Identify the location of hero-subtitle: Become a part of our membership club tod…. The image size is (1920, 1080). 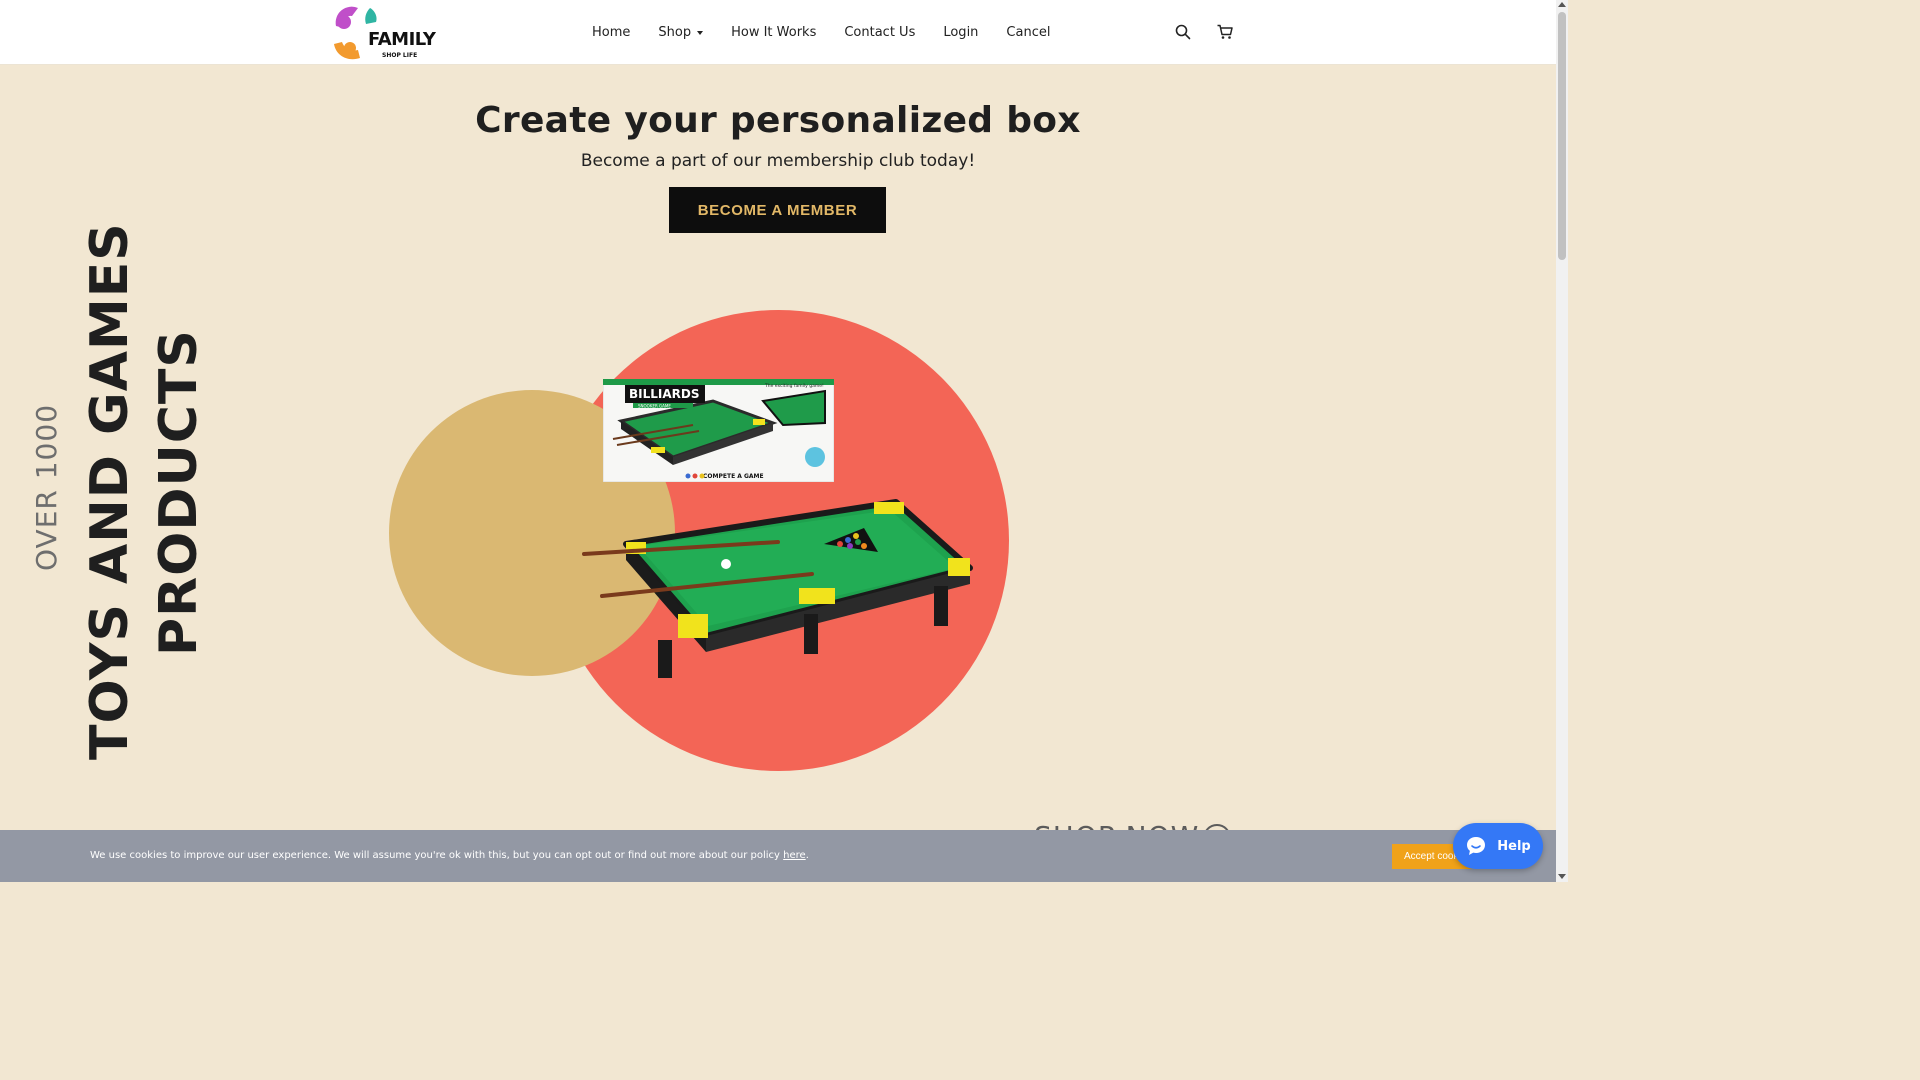
(778, 161).